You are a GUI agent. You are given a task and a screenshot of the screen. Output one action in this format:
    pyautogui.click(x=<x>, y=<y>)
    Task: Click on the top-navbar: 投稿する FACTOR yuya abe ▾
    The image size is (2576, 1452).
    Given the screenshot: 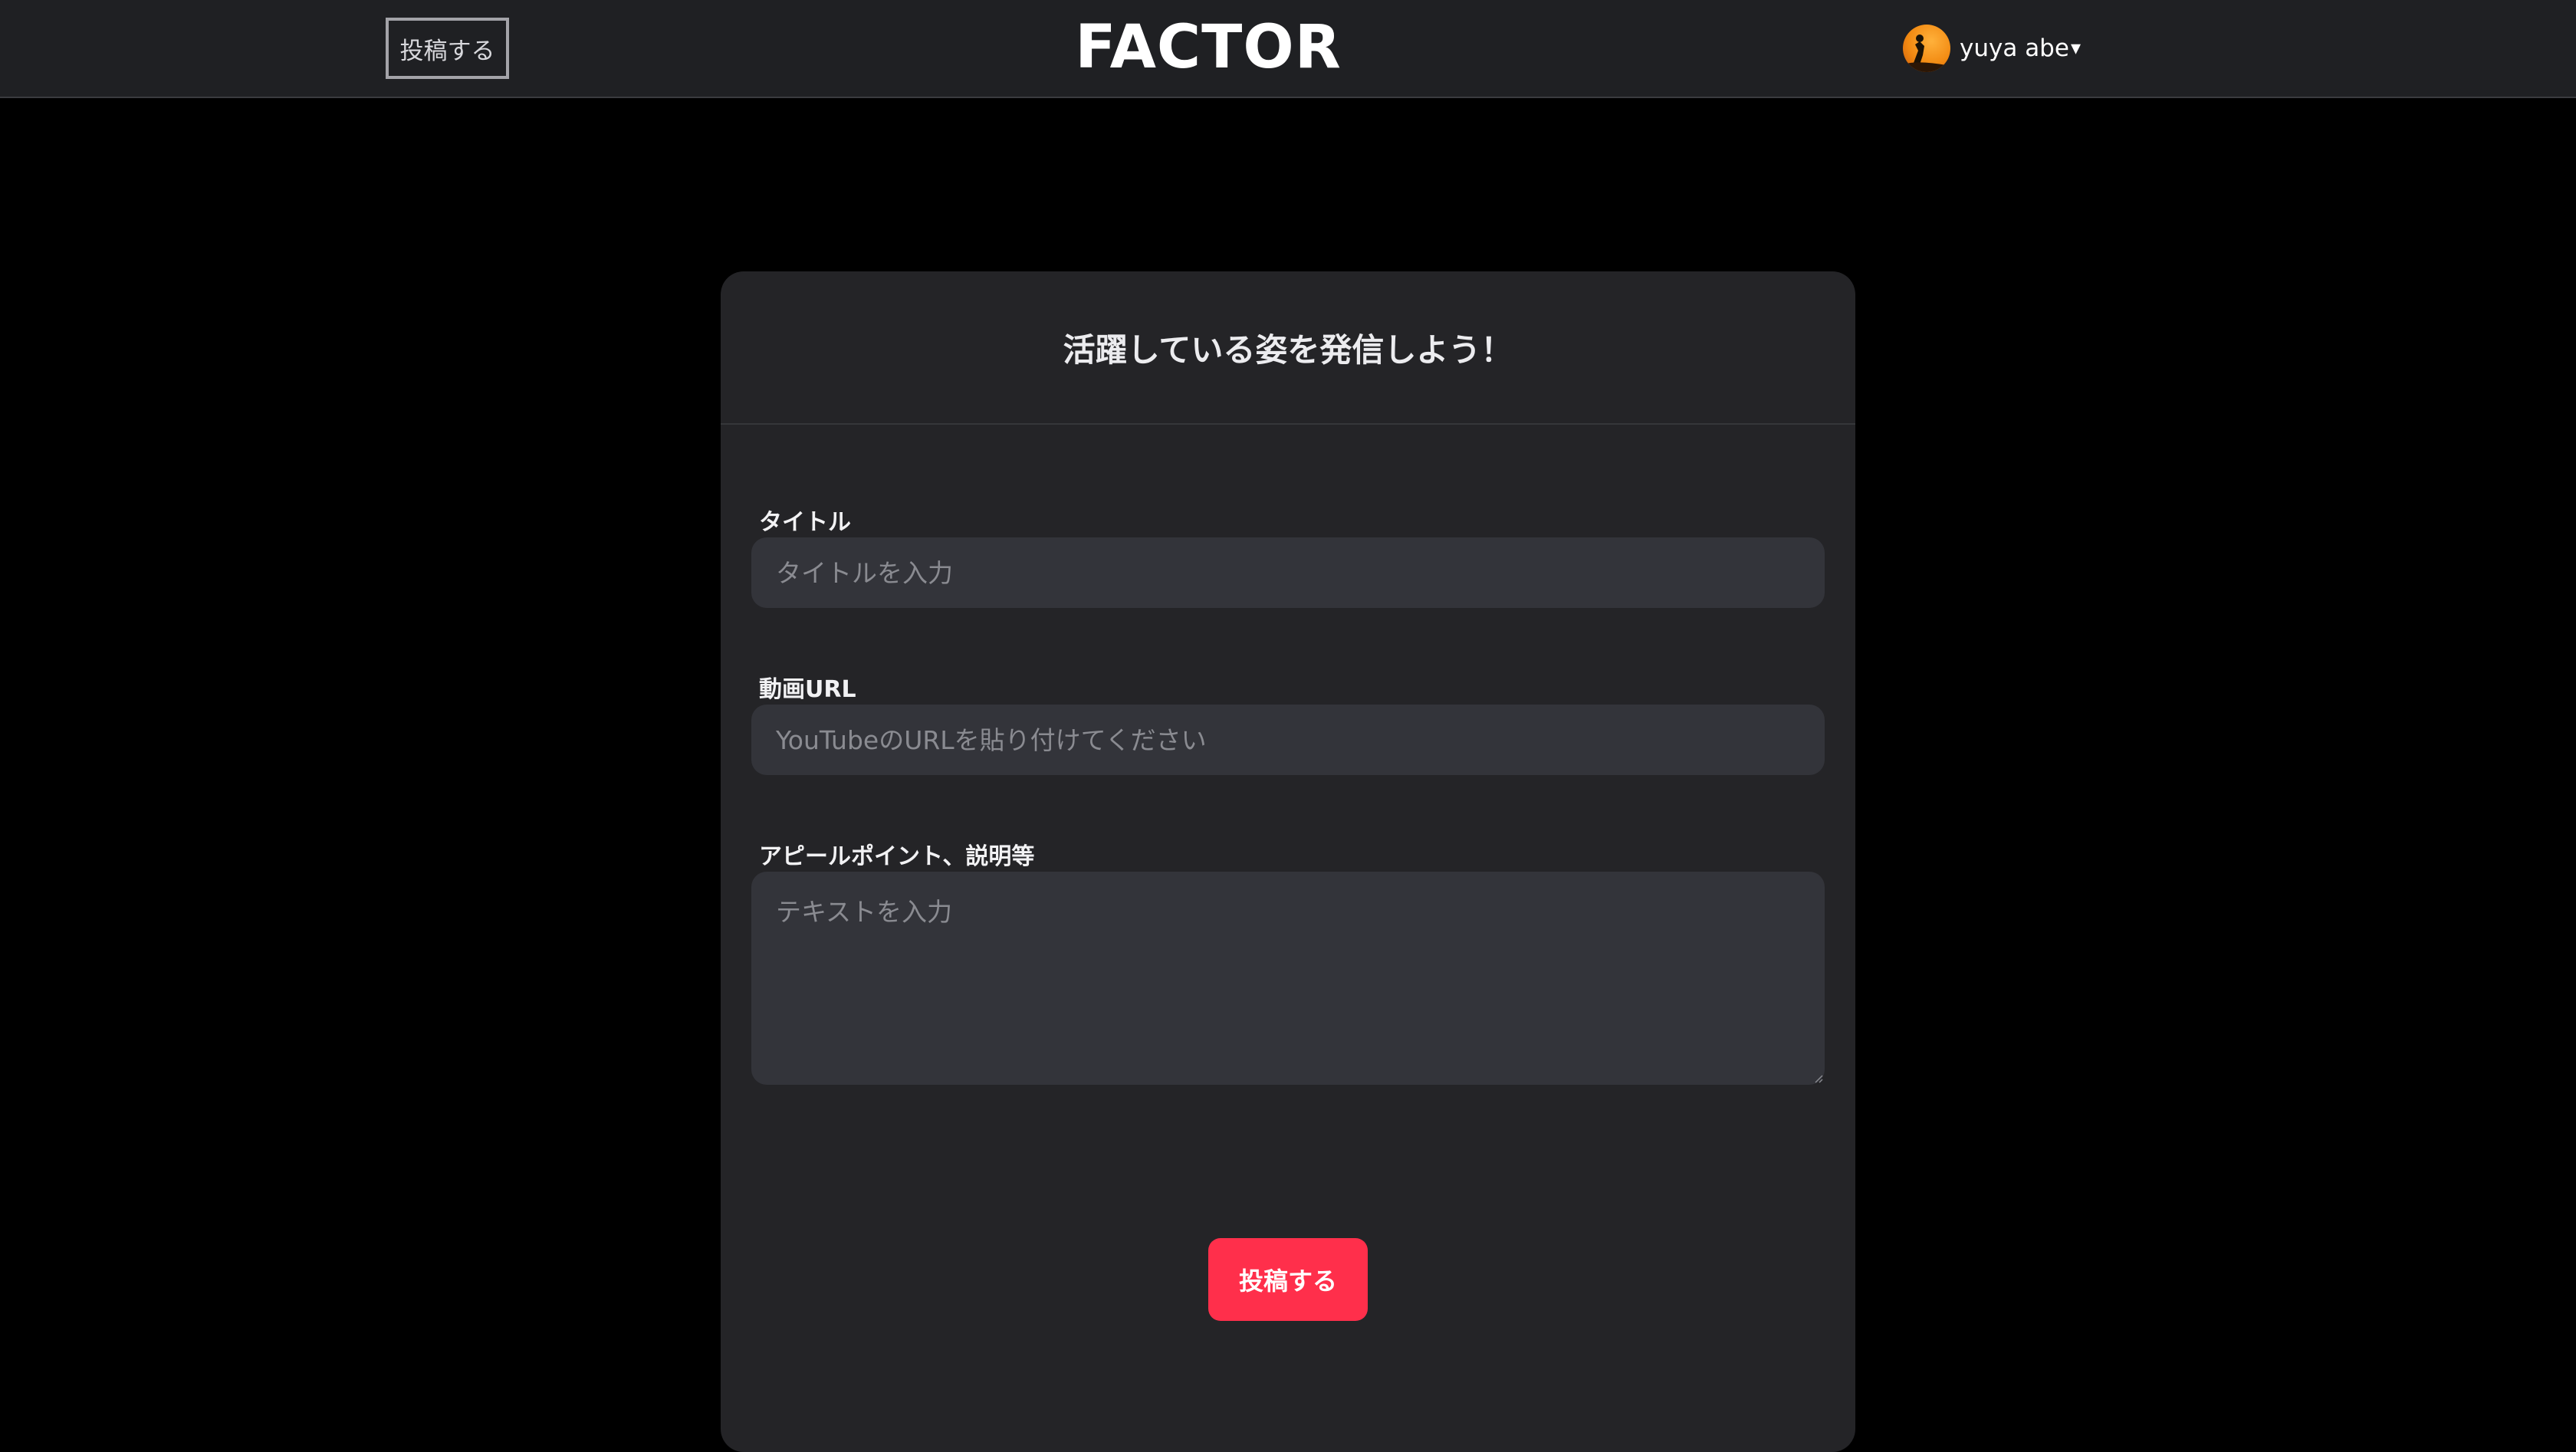 What is the action you would take?
    pyautogui.click(x=1288, y=49)
    